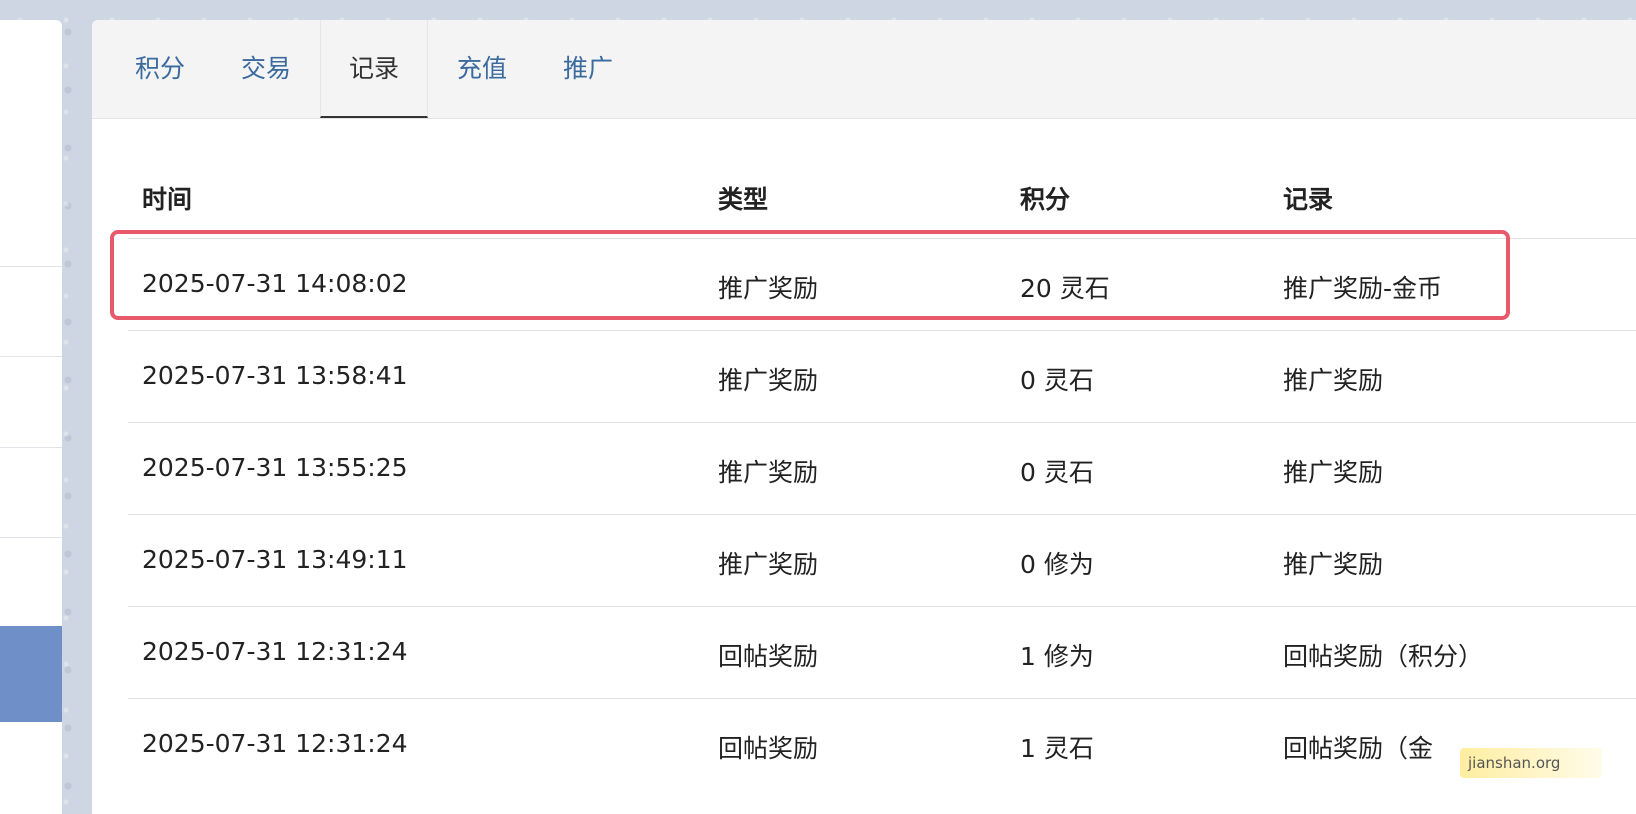 This screenshot has width=1636, height=814. Describe the element at coordinates (275, 375) in the screenshot. I see `cell-time: 2025-07-31 13:58:41` at that location.